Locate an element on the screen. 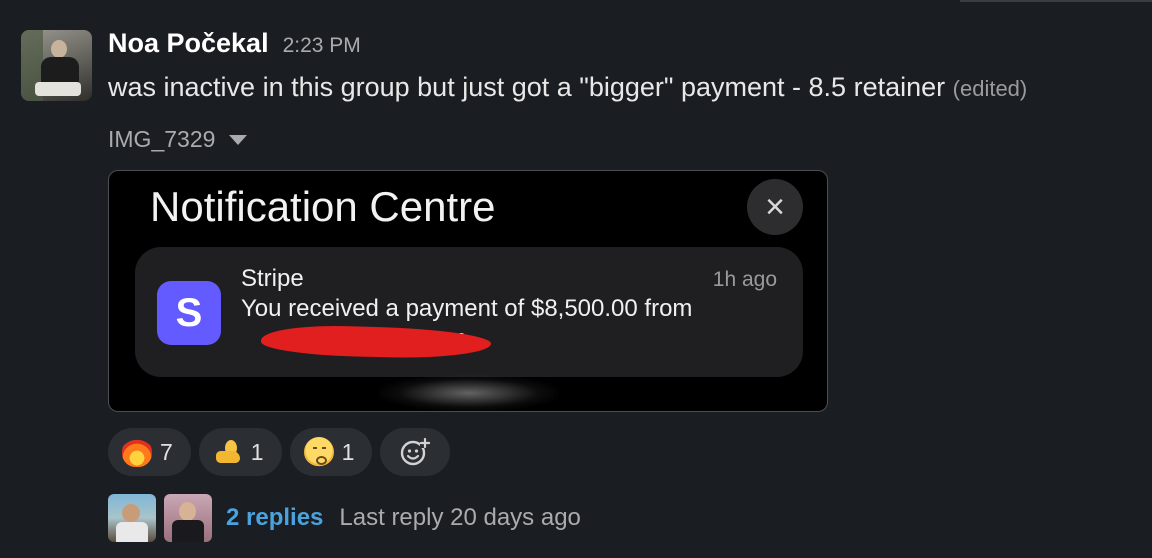  reaction-fire: 7 is located at coordinates (149, 452).